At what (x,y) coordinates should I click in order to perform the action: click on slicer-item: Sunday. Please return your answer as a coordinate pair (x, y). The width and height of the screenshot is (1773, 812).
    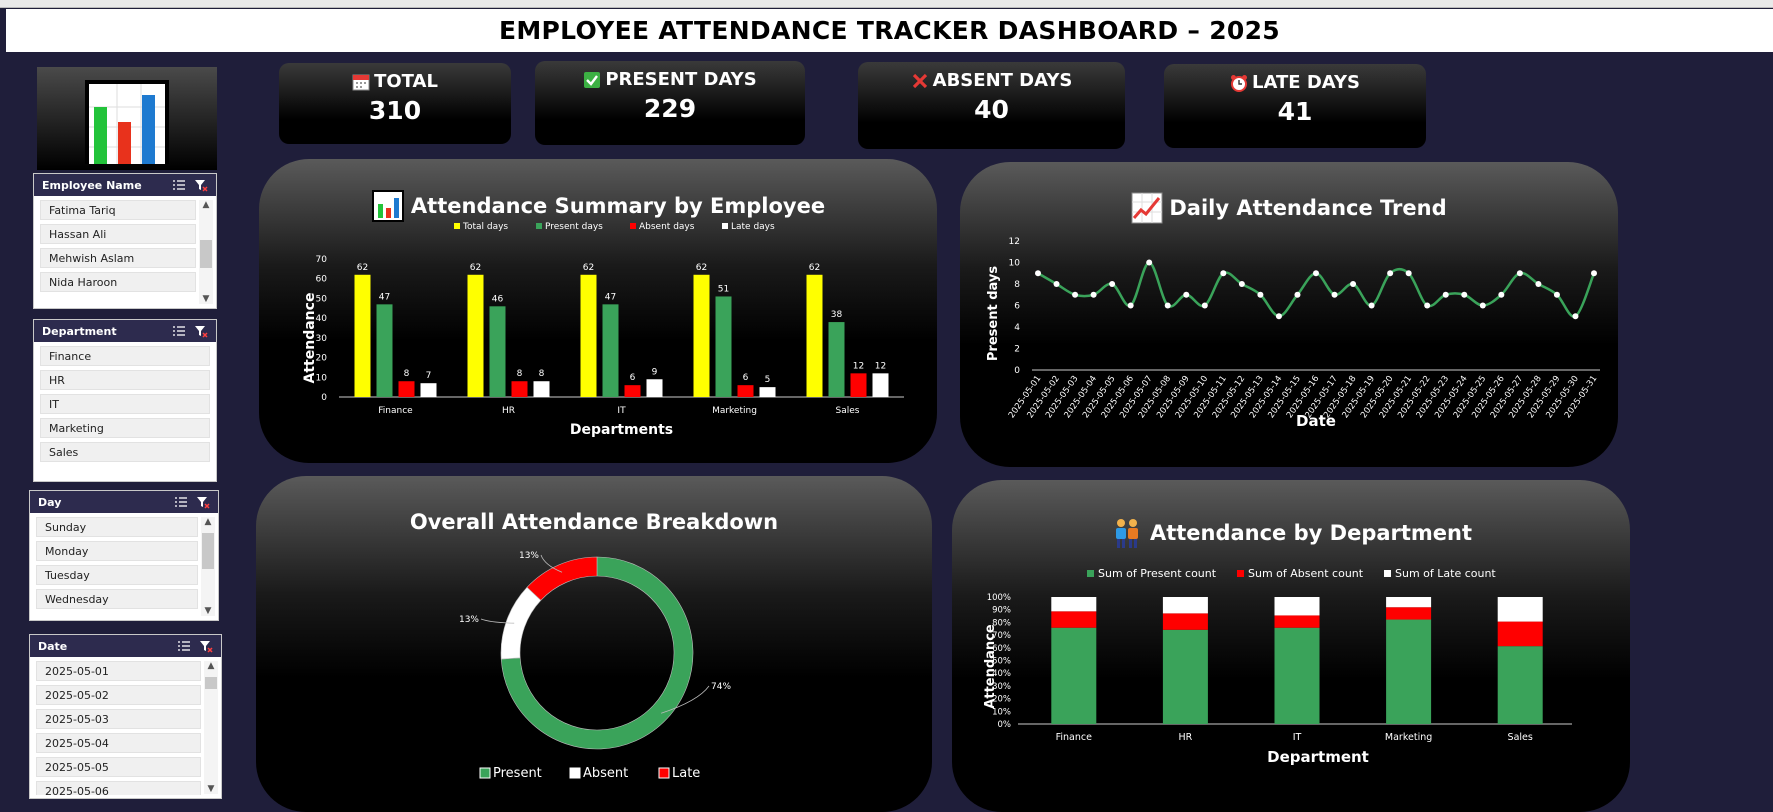
    Looking at the image, I should click on (117, 527).